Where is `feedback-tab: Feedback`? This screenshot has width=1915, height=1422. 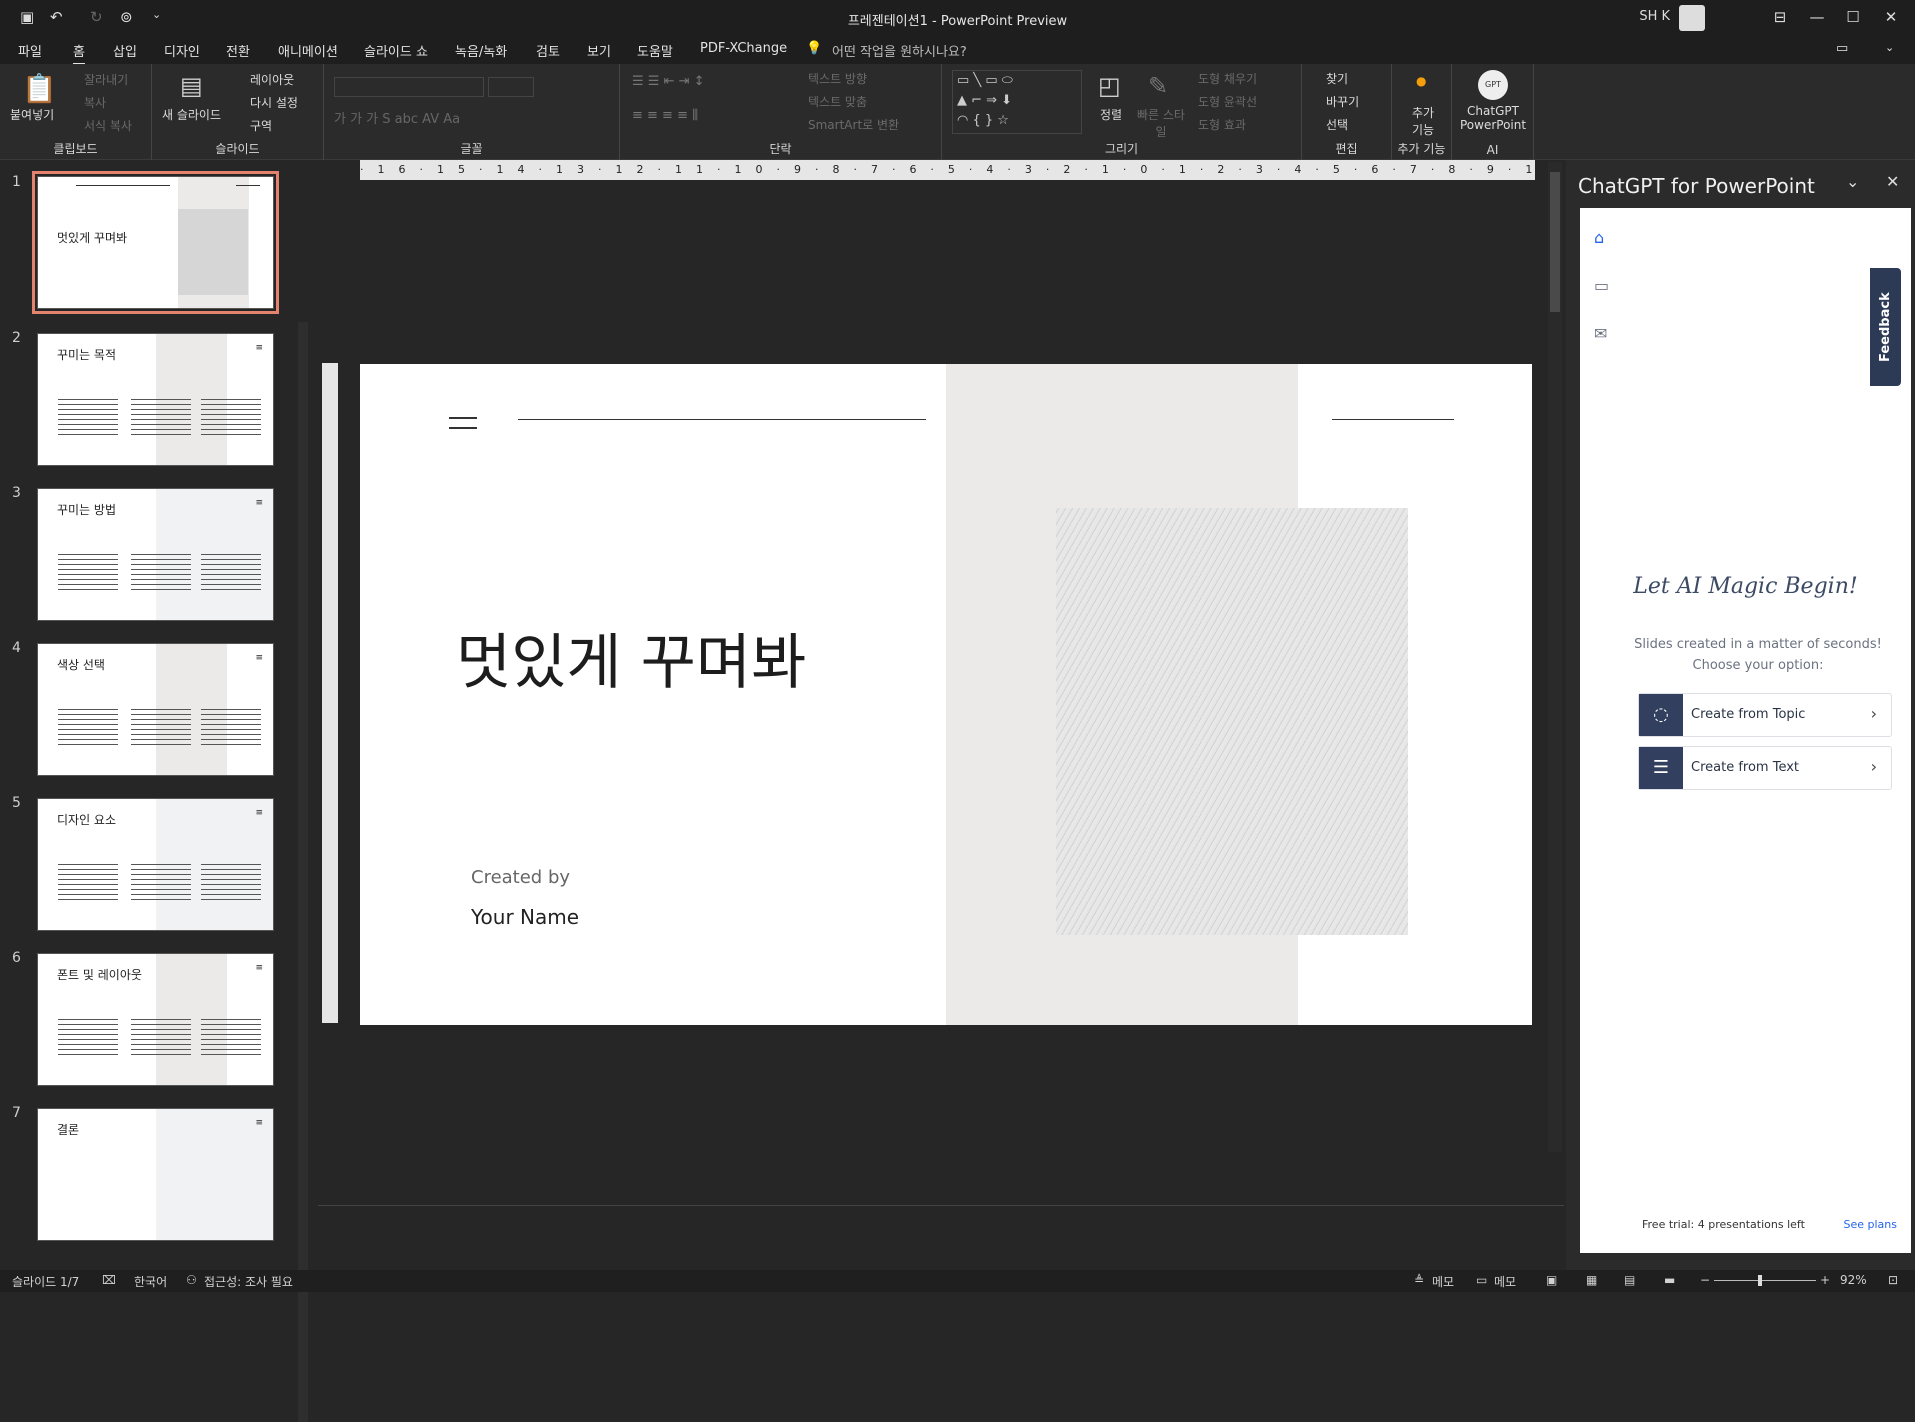
feedback-tab: Feedback is located at coordinates (1885, 327).